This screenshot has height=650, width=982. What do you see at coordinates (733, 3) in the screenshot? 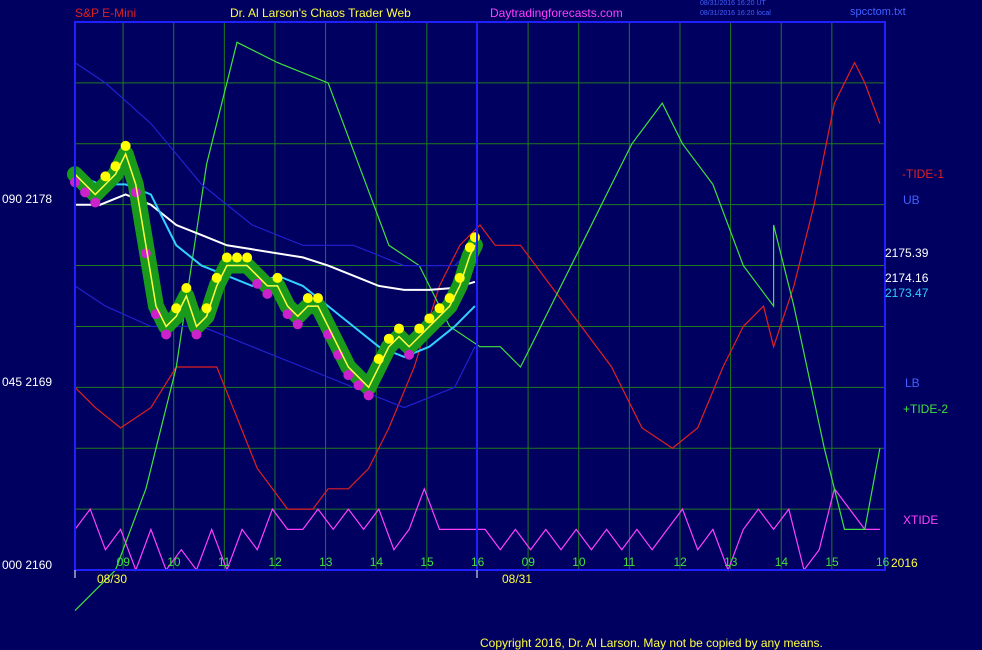
I see `timestamp-ut: 08/31/2016 16:20 UT` at bounding box center [733, 3].